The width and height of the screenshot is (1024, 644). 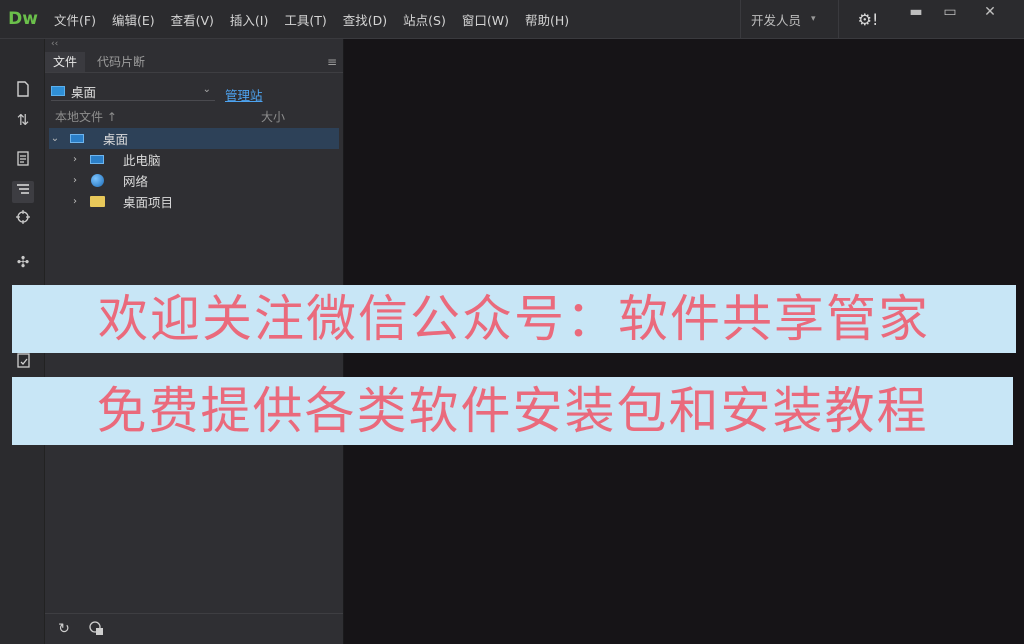 What do you see at coordinates (305, 19) in the screenshot?
I see `menu-tools: 工具(T)` at bounding box center [305, 19].